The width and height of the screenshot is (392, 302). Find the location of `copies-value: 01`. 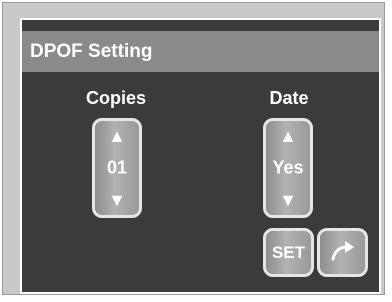

copies-value: 01 is located at coordinates (117, 167).